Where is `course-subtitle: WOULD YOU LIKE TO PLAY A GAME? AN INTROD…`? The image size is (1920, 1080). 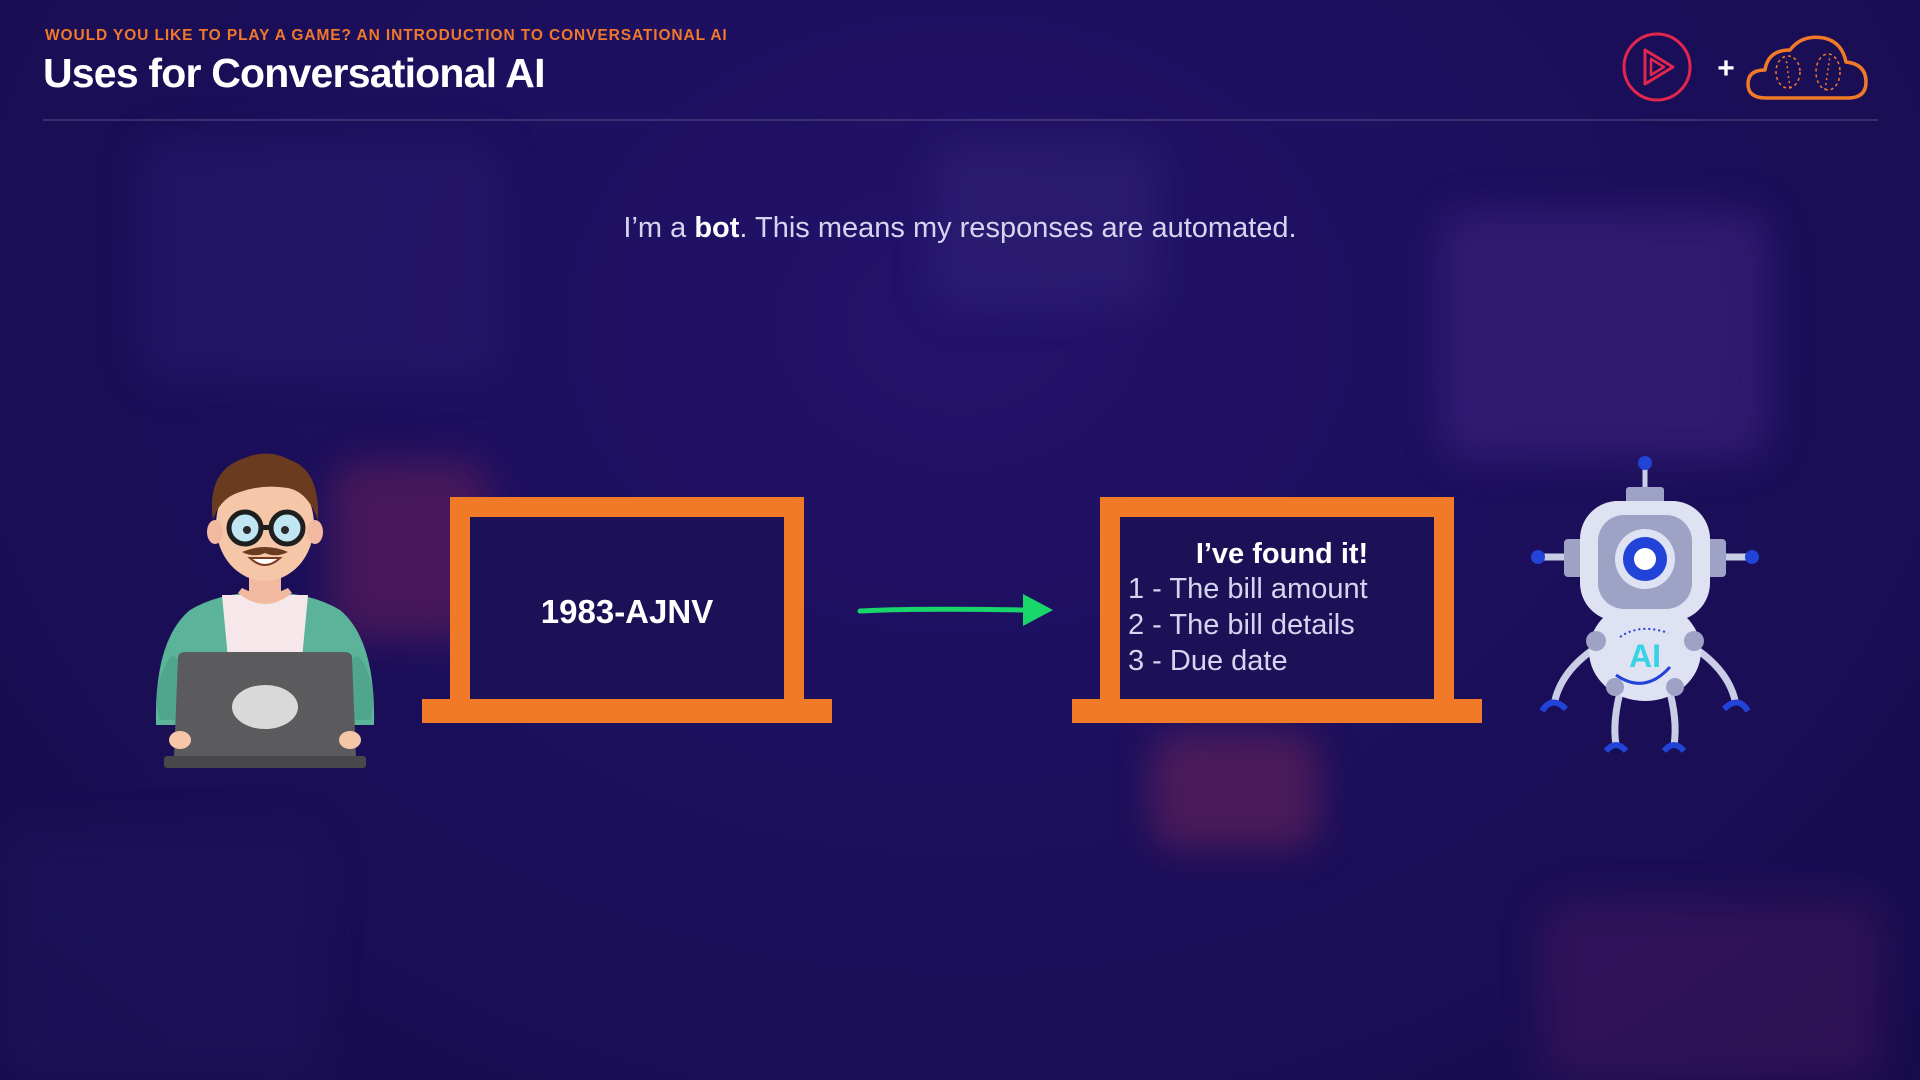 course-subtitle: WOULD YOU LIKE TO PLAY A GAME? AN INTROD… is located at coordinates (386, 35).